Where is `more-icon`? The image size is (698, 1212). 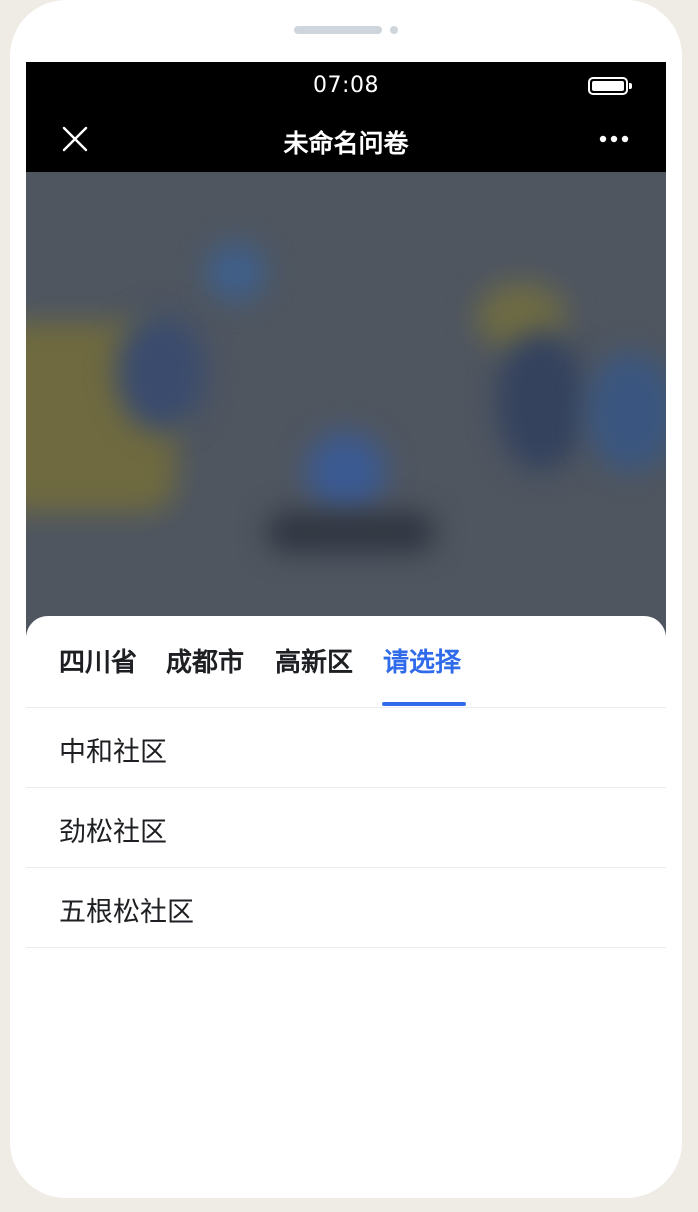 more-icon is located at coordinates (614, 139).